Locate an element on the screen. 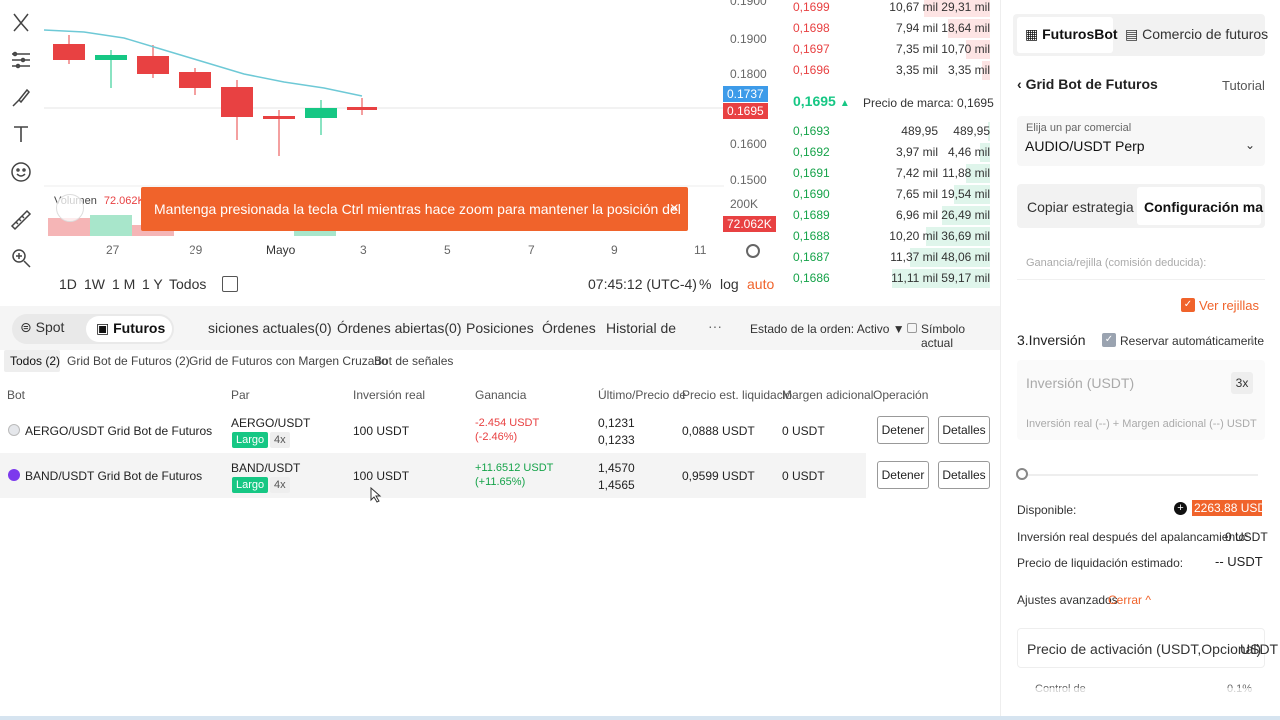 The height and width of the screenshot is (720, 1280). info-icon: ℹ is located at coordinates (1252, 340).